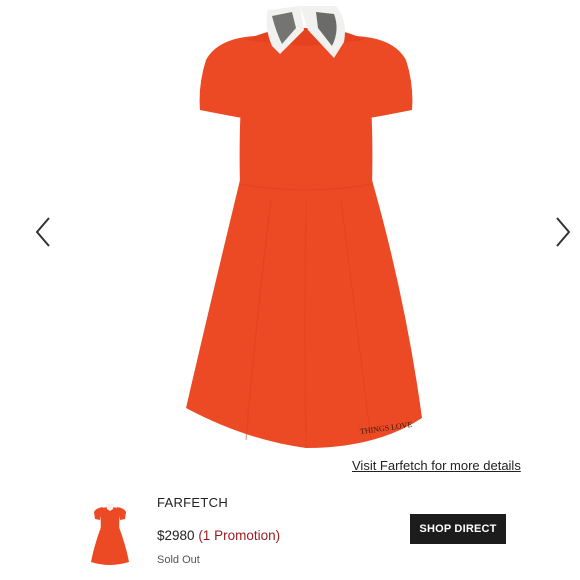 This screenshot has width=580, height=580. I want to click on chevron-right-icon, so click(563, 232).